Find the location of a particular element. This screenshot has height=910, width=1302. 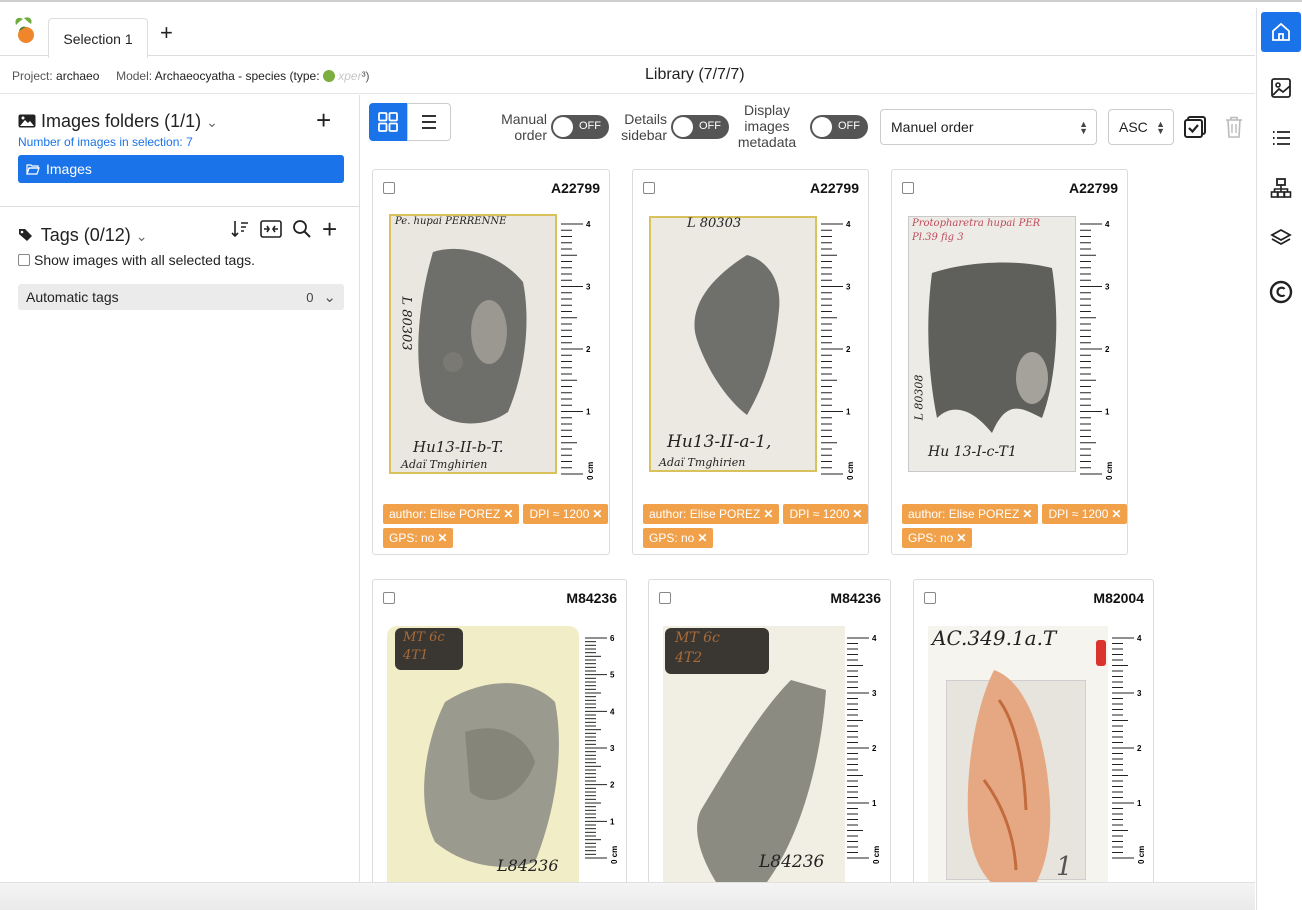

handwritten-label: L84236 is located at coordinates (792, 862).